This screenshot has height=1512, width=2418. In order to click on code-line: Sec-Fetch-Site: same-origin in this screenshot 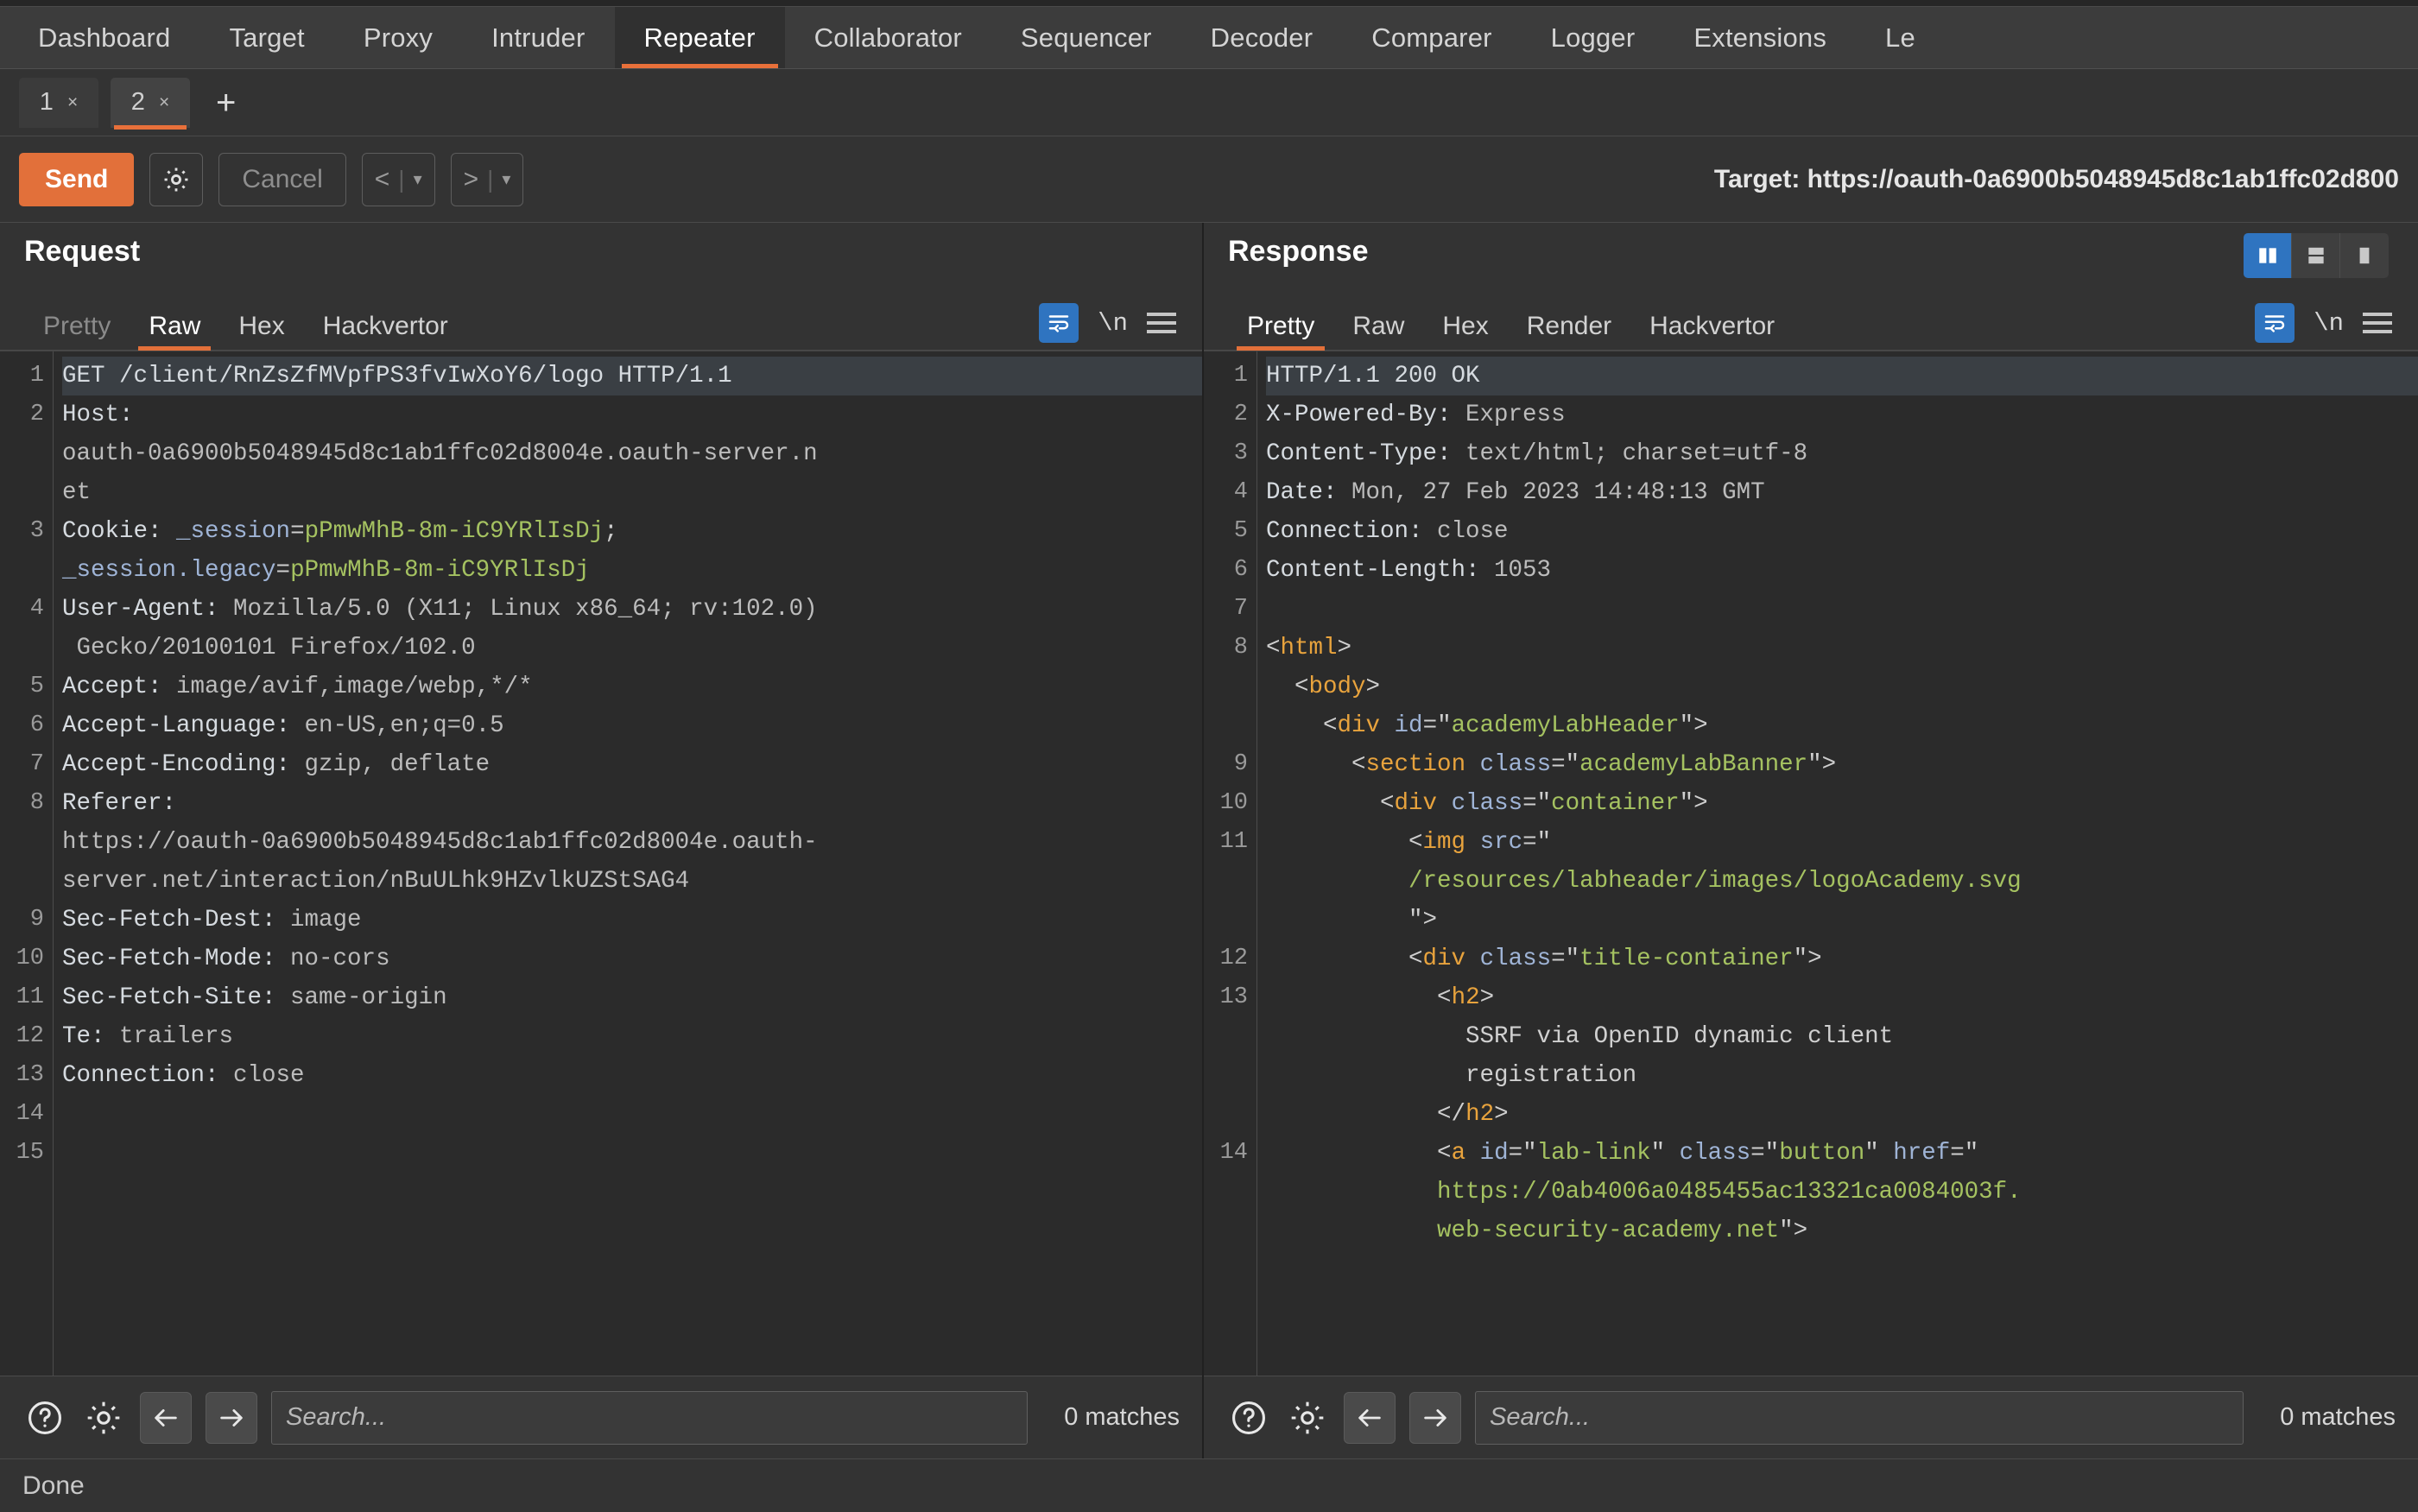, I will do `click(632, 997)`.